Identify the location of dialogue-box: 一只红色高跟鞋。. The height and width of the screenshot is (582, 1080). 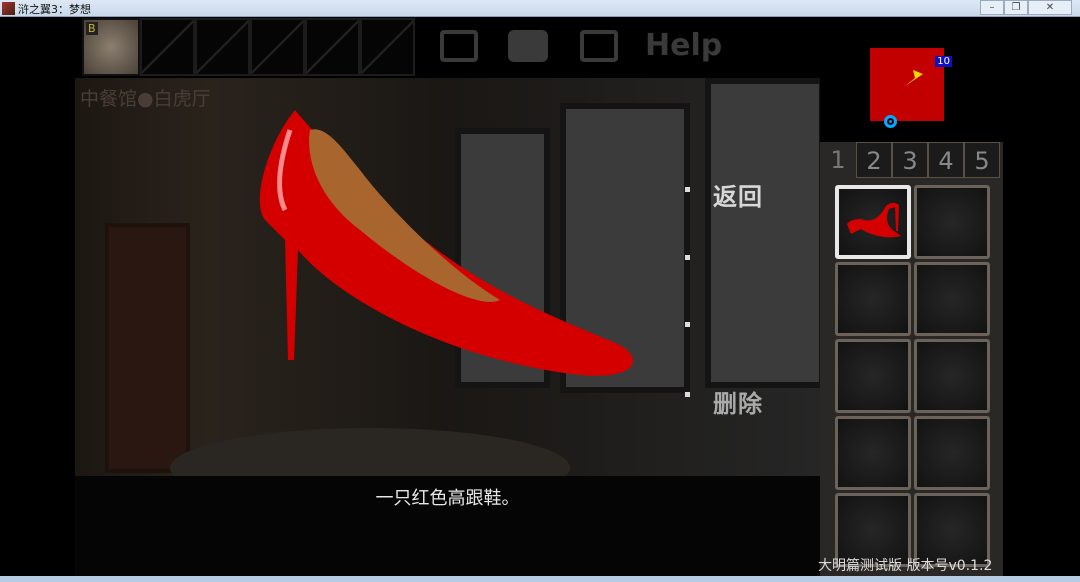
(447, 526).